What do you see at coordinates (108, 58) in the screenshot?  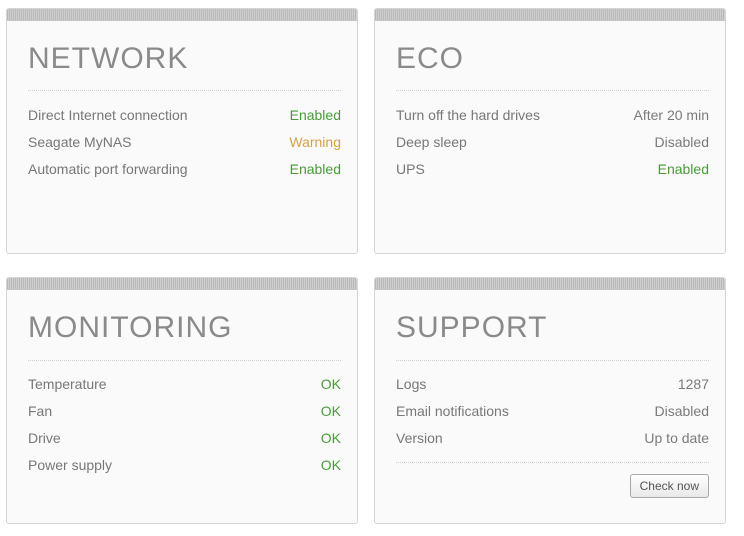 I see `network-title: NETWORK` at bounding box center [108, 58].